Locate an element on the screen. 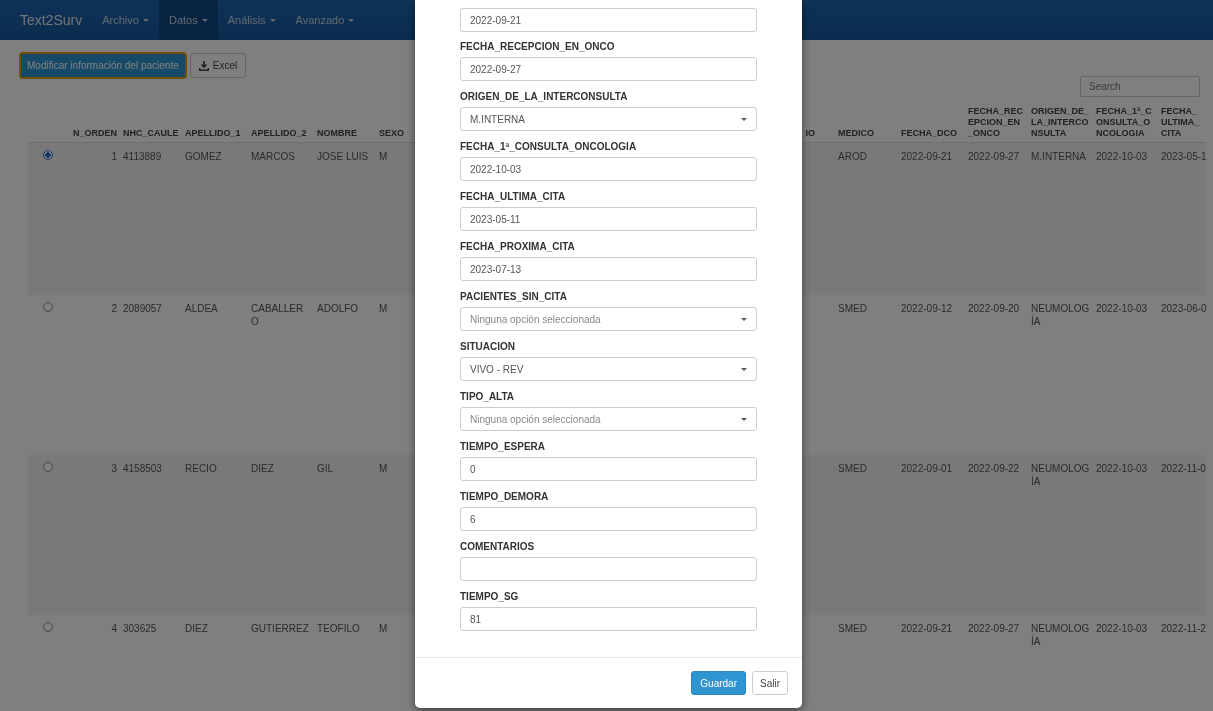 Image resolution: width=1213 pixels, height=711 pixels. table-cell: 4 is located at coordinates (114, 628).